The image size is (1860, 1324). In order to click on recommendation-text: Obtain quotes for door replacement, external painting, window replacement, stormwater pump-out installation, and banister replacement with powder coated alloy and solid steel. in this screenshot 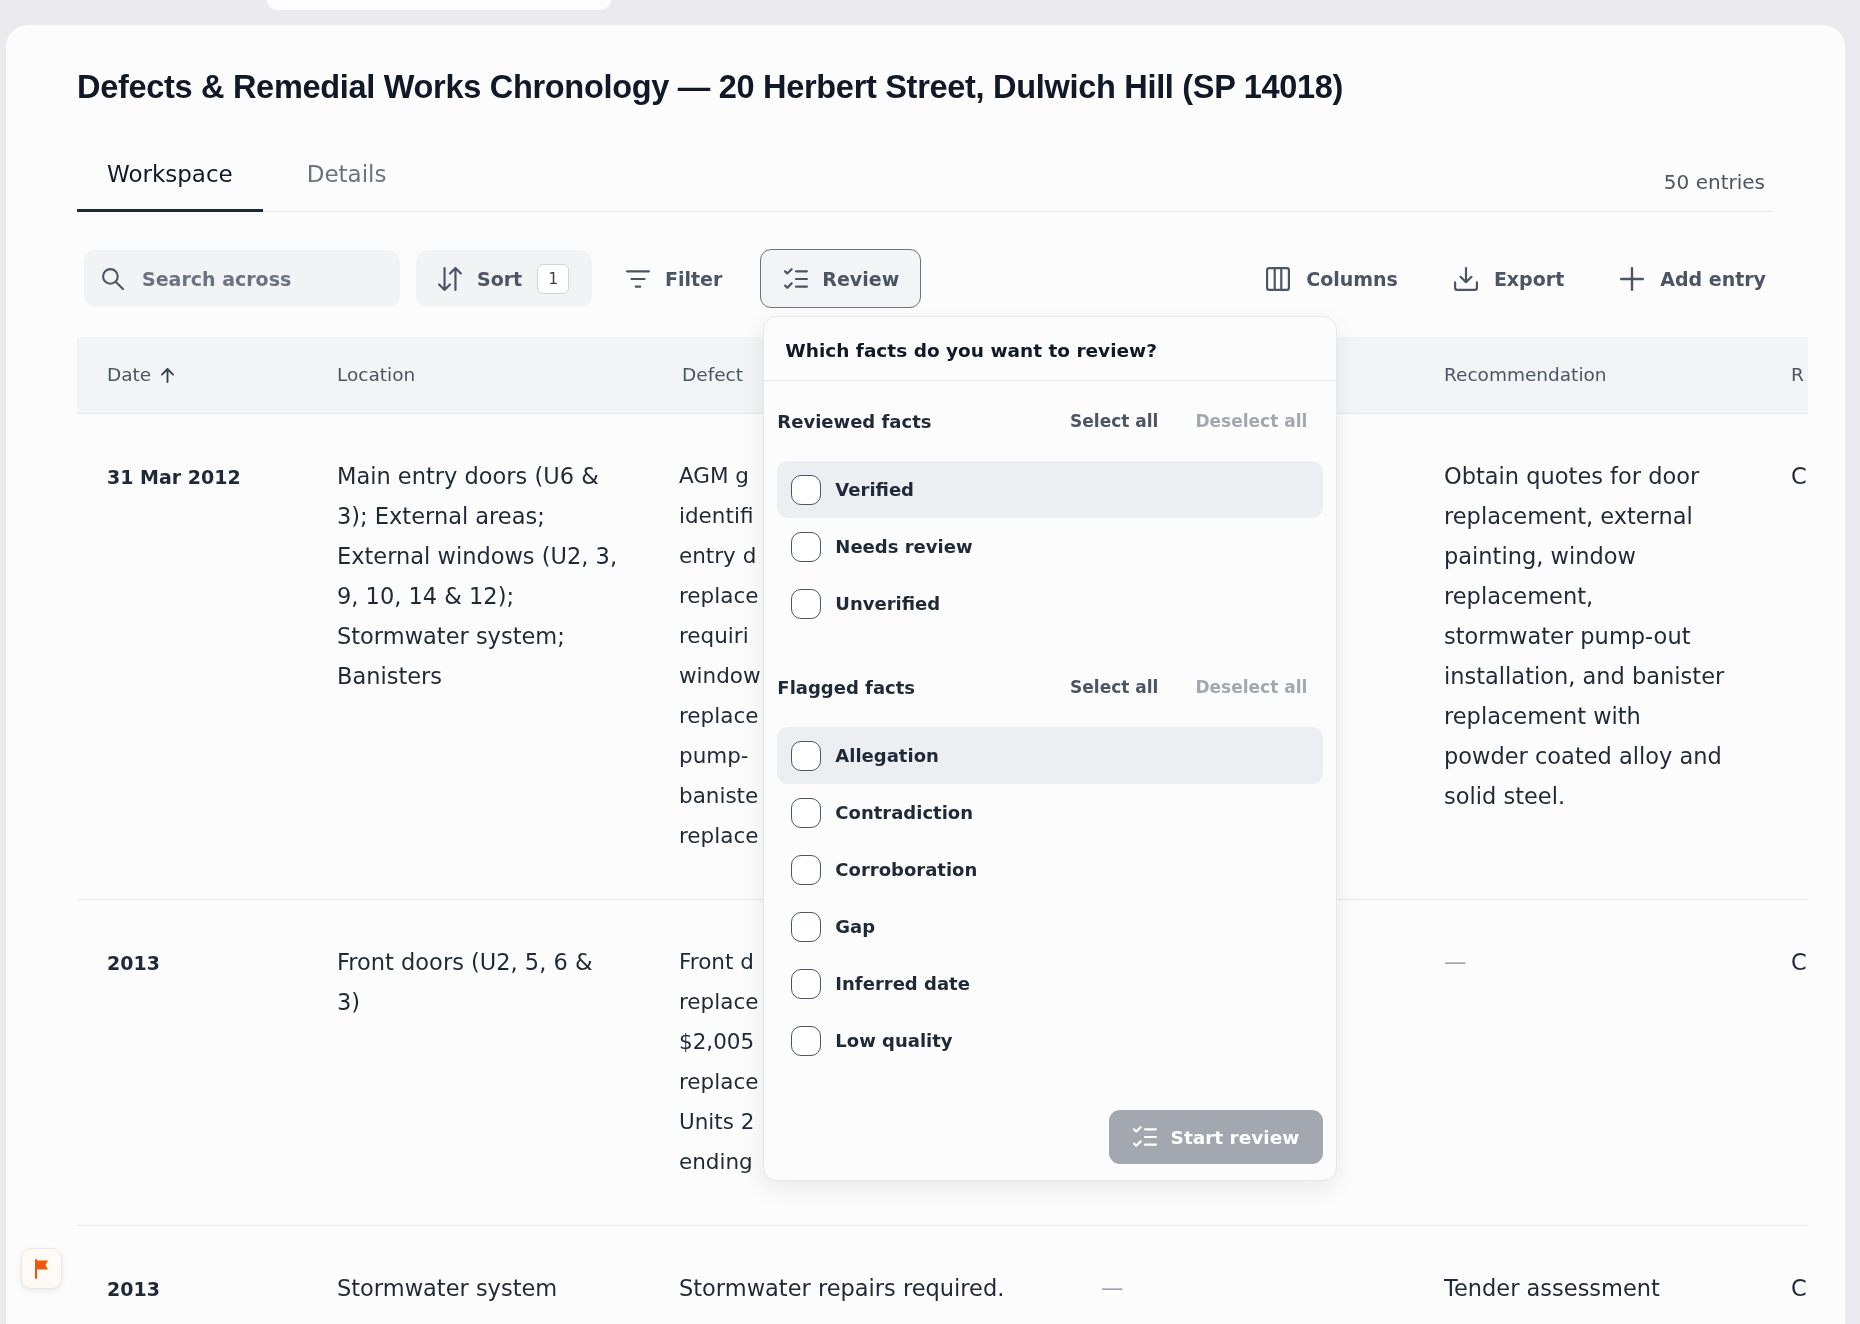, I will do `click(1585, 636)`.